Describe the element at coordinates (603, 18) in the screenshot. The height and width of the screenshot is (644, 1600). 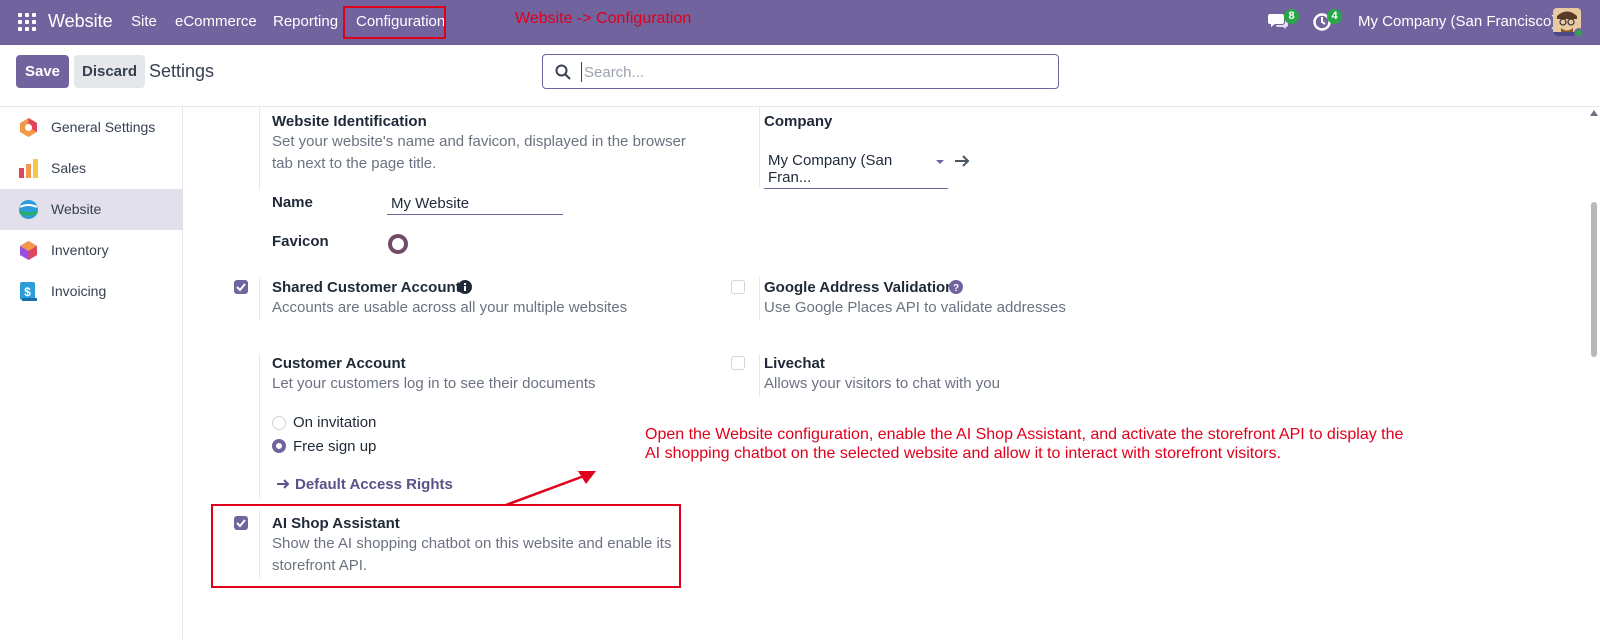
I see `navbar-annotation: Website -> Configuration` at that location.